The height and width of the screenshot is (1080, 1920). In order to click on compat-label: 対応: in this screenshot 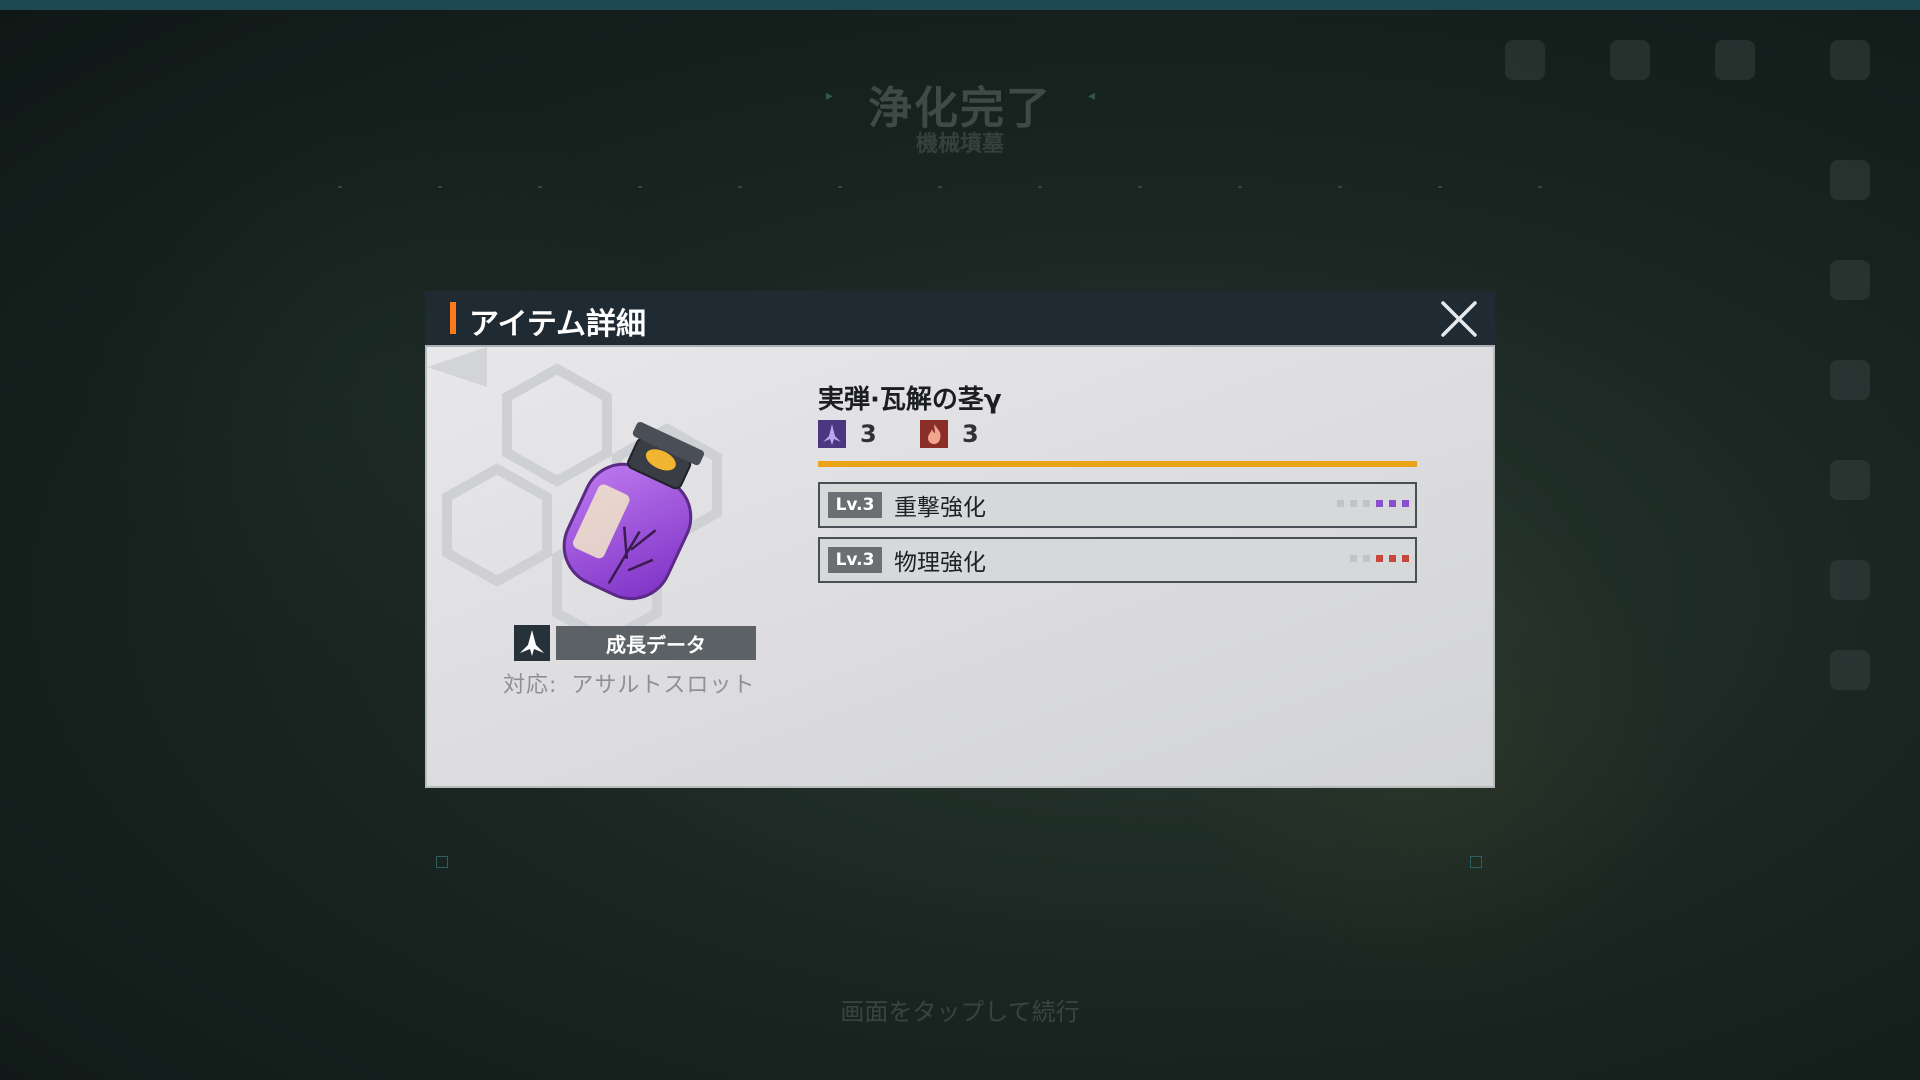, I will do `click(530, 685)`.